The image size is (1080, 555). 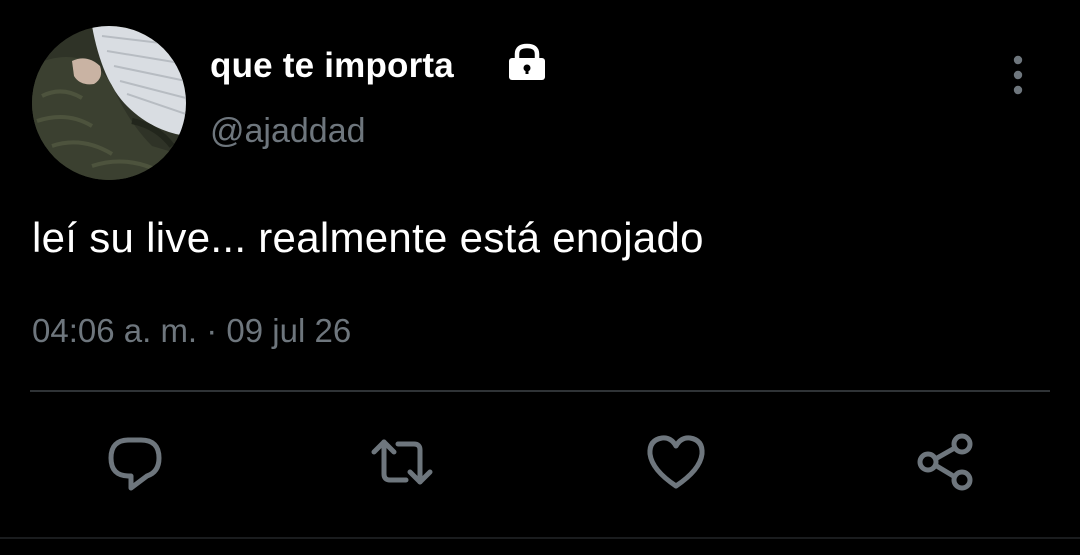 I want to click on bottom-divider, so click(x=540, y=538).